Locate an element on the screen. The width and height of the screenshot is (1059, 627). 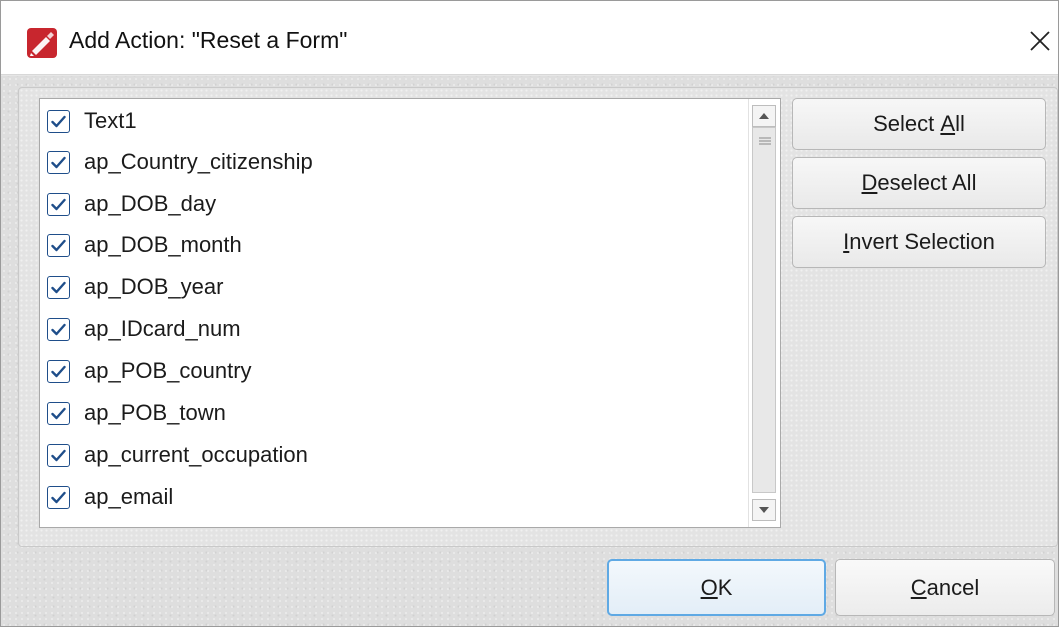
field-label: ap_DOB_month is located at coordinates (163, 244).